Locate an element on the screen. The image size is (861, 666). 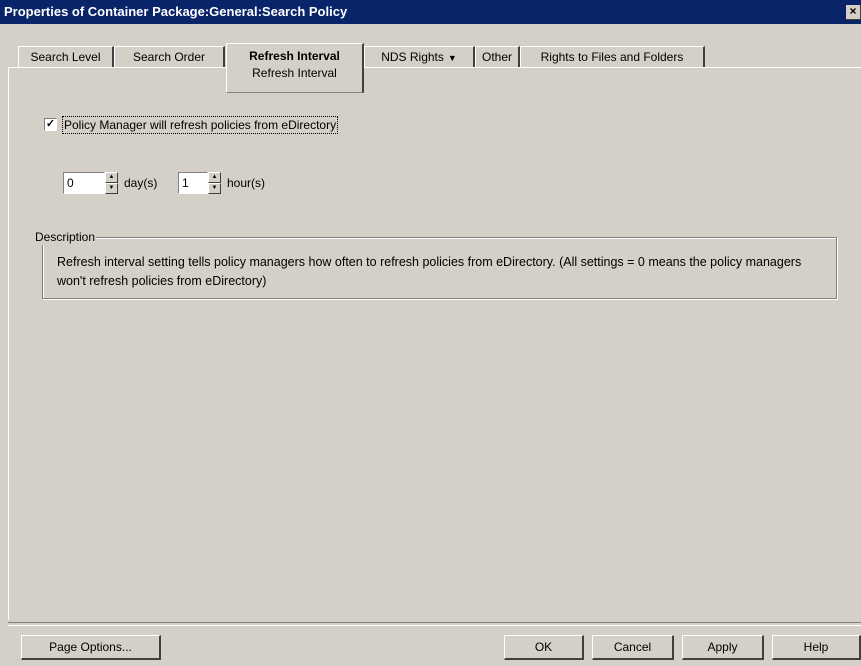
tab-search-level: Search Level is located at coordinates (66, 56).